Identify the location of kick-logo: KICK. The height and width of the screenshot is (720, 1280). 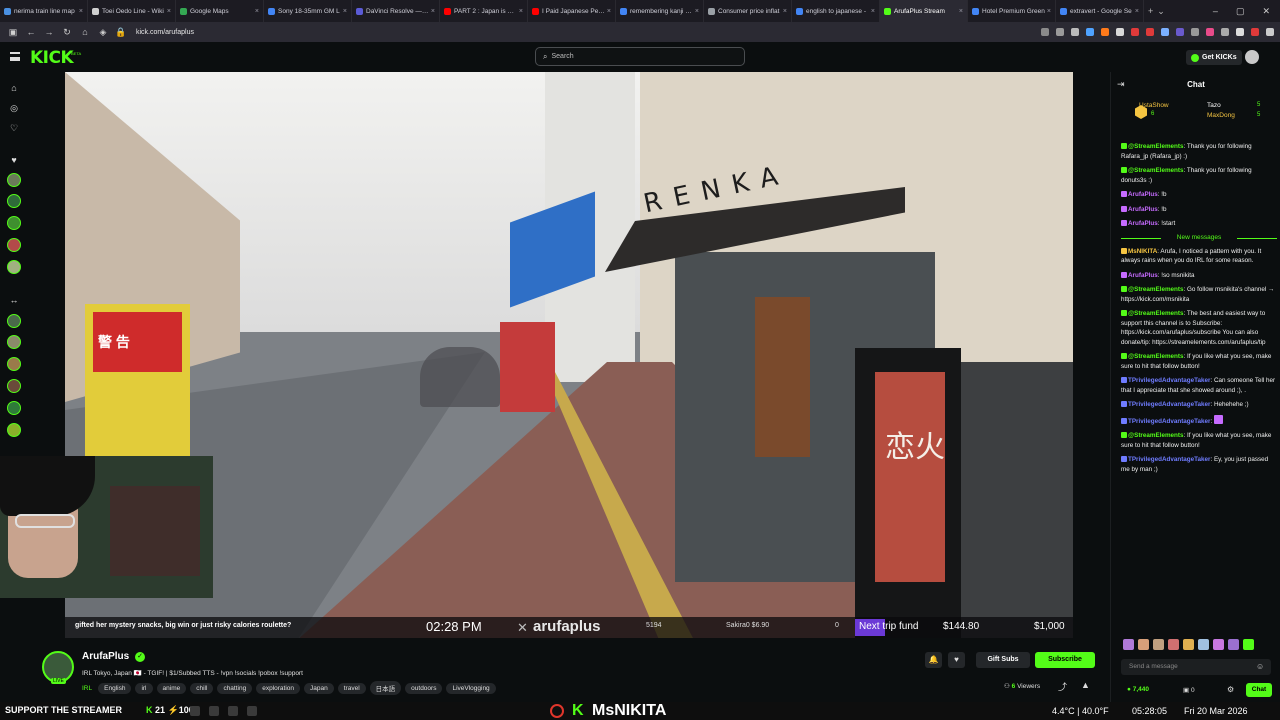
(52, 58).